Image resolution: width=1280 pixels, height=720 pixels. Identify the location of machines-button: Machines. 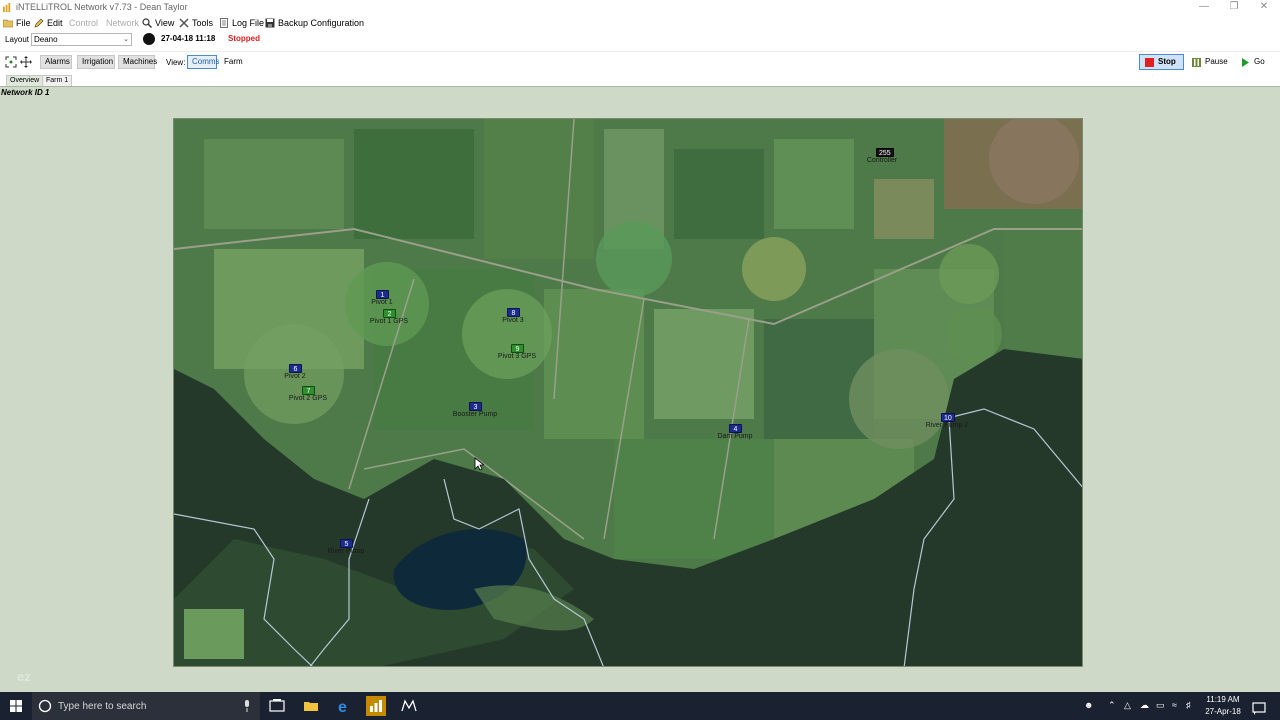
(137, 62).